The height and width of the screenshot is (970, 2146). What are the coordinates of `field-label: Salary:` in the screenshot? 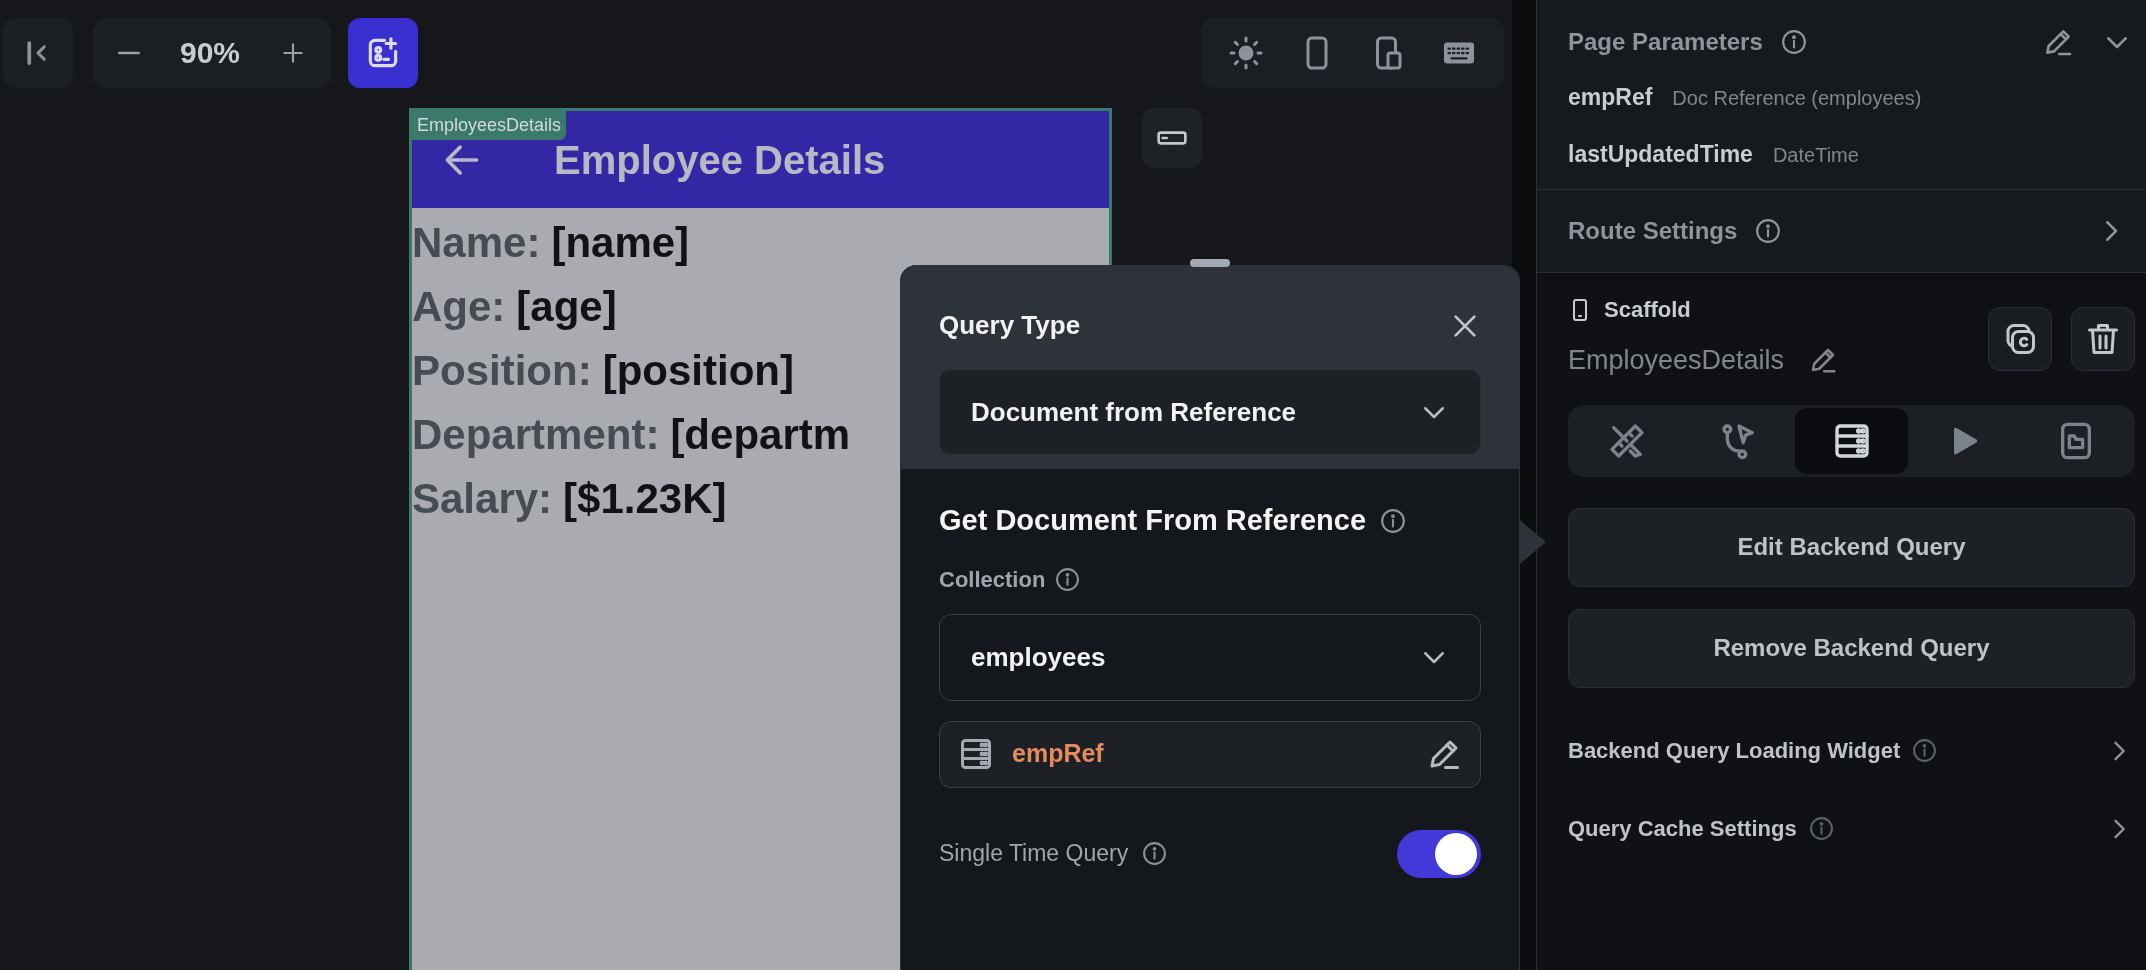 It's located at (482, 498).